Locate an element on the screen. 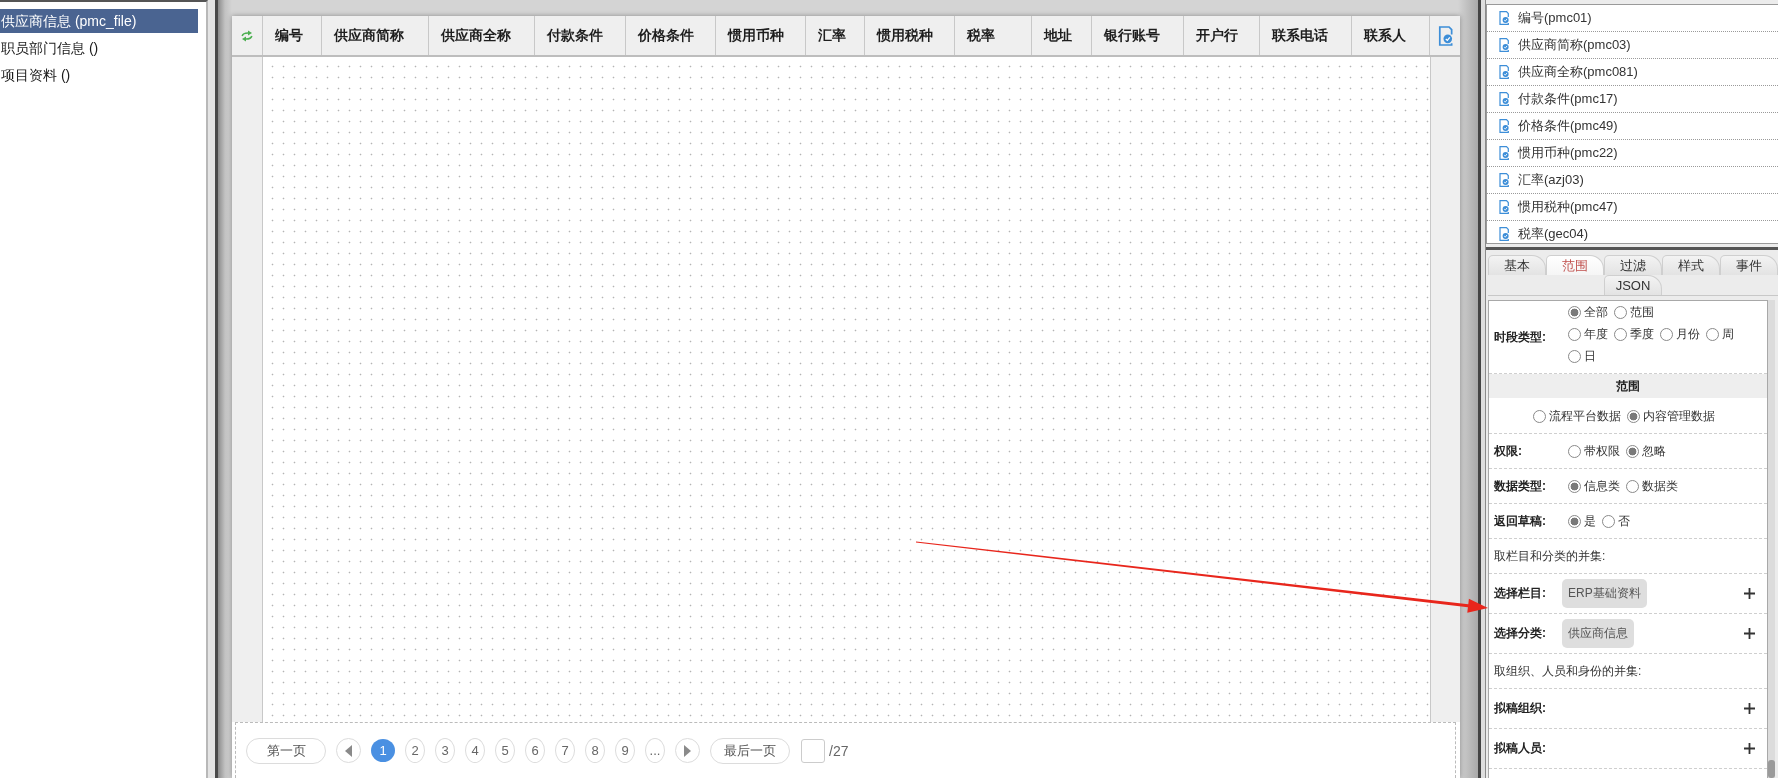 Image resolution: width=1778 pixels, height=778 pixels. caret-right-icon is located at coordinates (687, 750).